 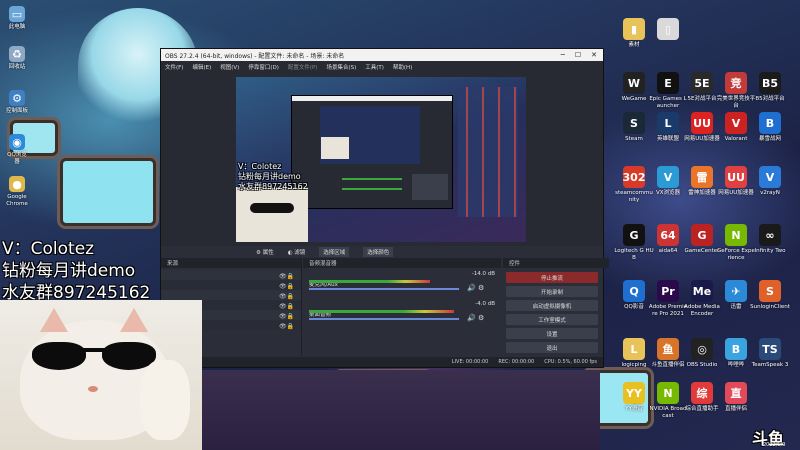 What do you see at coordinates (334, 252) in the screenshot?
I see `tab-select-region: 选择区域` at bounding box center [334, 252].